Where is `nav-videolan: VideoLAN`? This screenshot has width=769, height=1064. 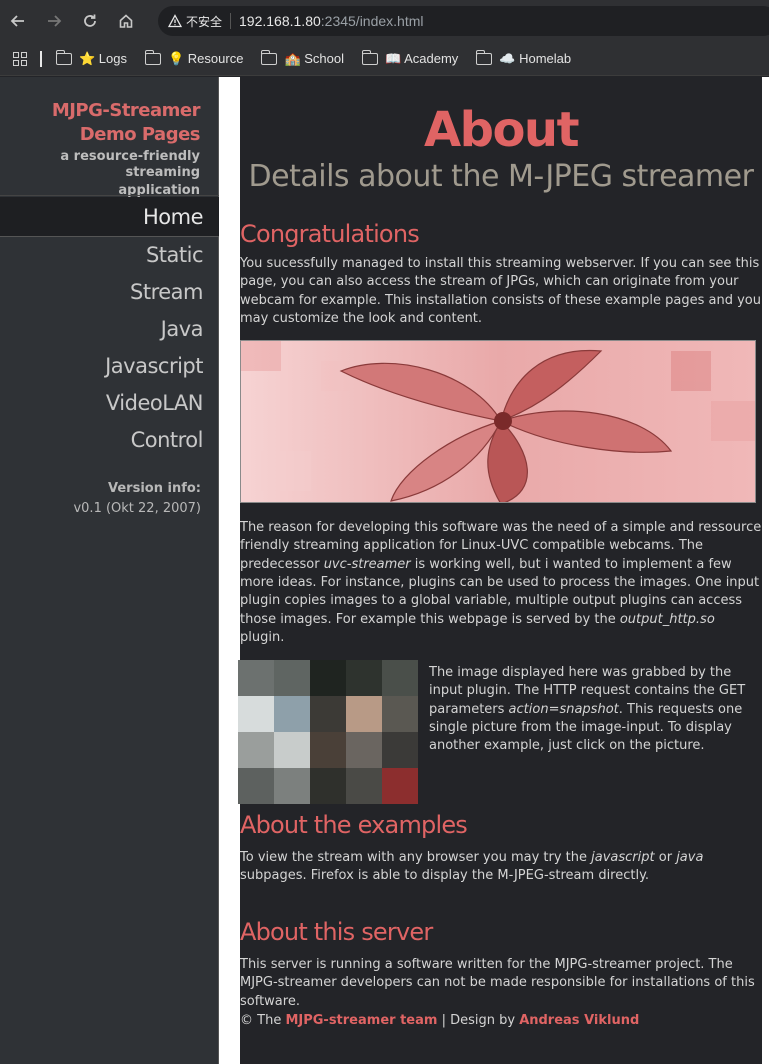 nav-videolan: VideoLAN is located at coordinates (109, 403).